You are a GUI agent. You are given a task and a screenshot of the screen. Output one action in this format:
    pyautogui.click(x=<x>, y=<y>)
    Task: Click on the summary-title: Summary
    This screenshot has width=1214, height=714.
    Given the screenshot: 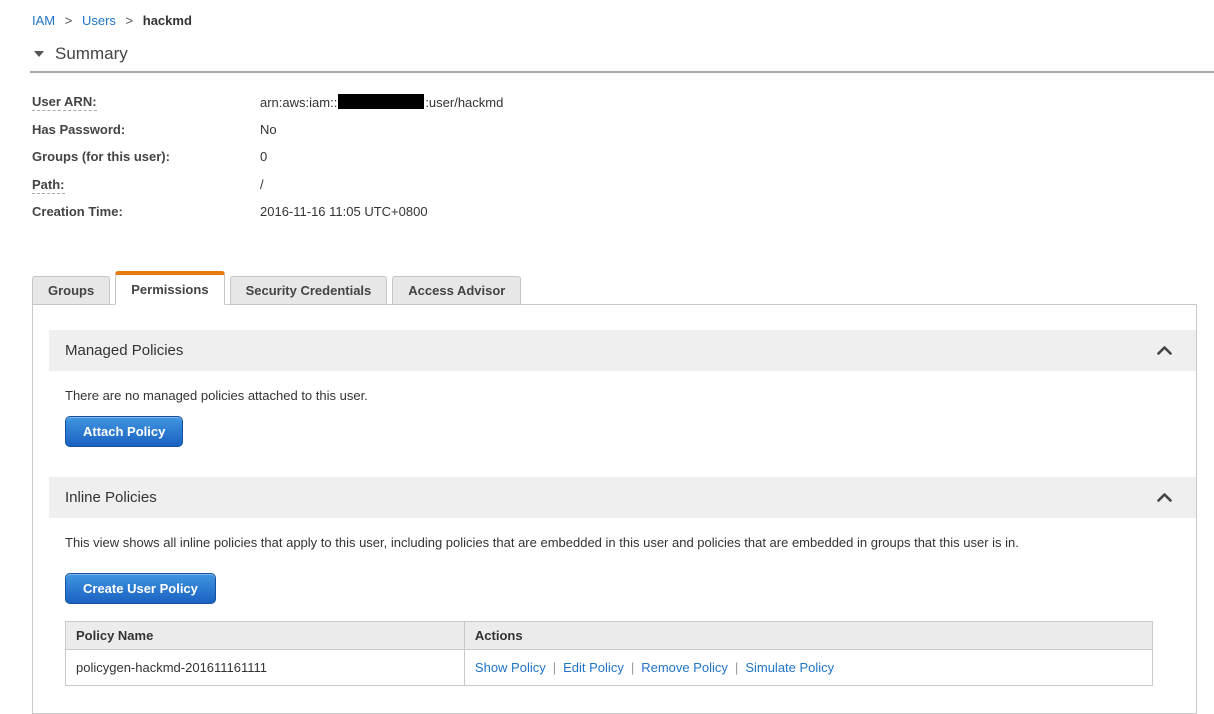 What is the action you would take?
    pyautogui.click(x=91, y=53)
    